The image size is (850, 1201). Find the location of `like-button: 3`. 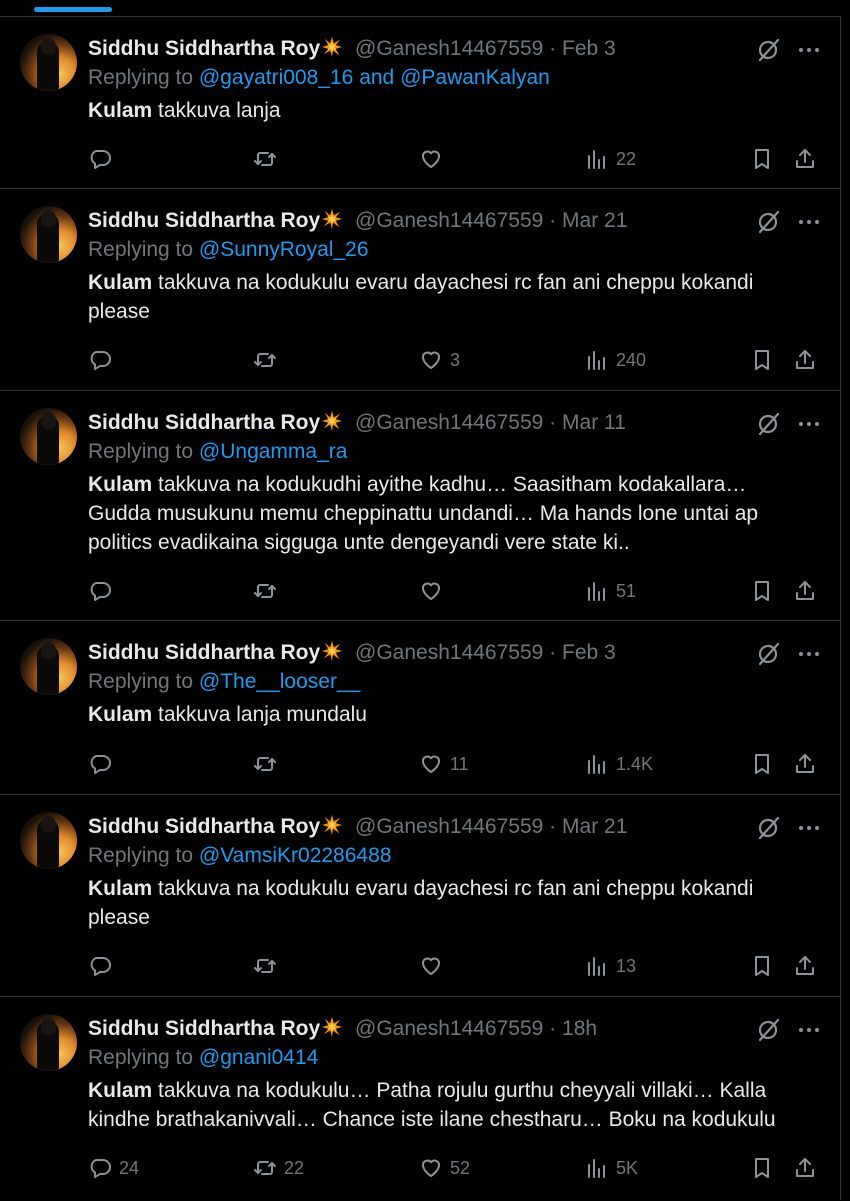

like-button: 3 is located at coordinates (439, 359).